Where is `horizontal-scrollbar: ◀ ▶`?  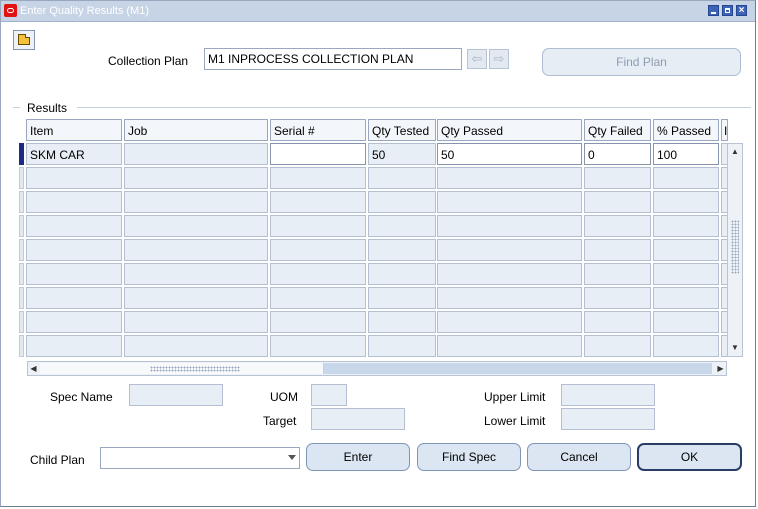 horizontal-scrollbar: ◀ ▶ is located at coordinates (377, 368).